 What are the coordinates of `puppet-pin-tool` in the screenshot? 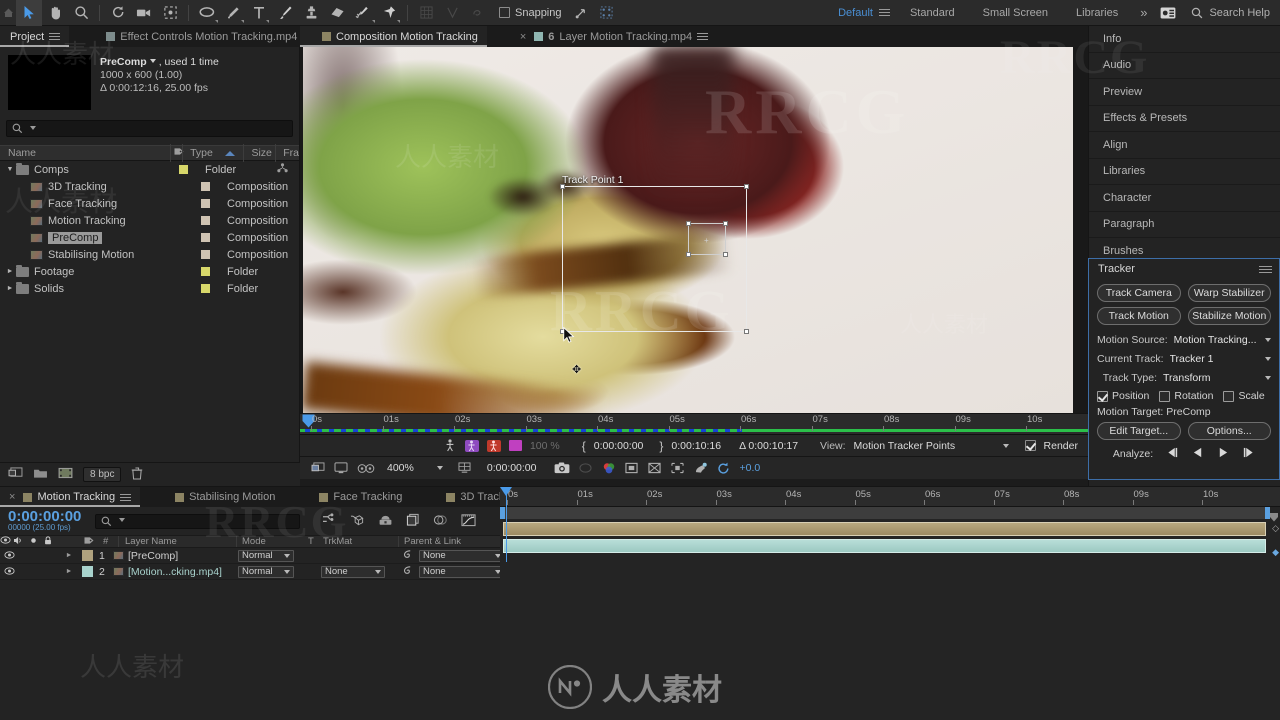 It's located at (389, 13).